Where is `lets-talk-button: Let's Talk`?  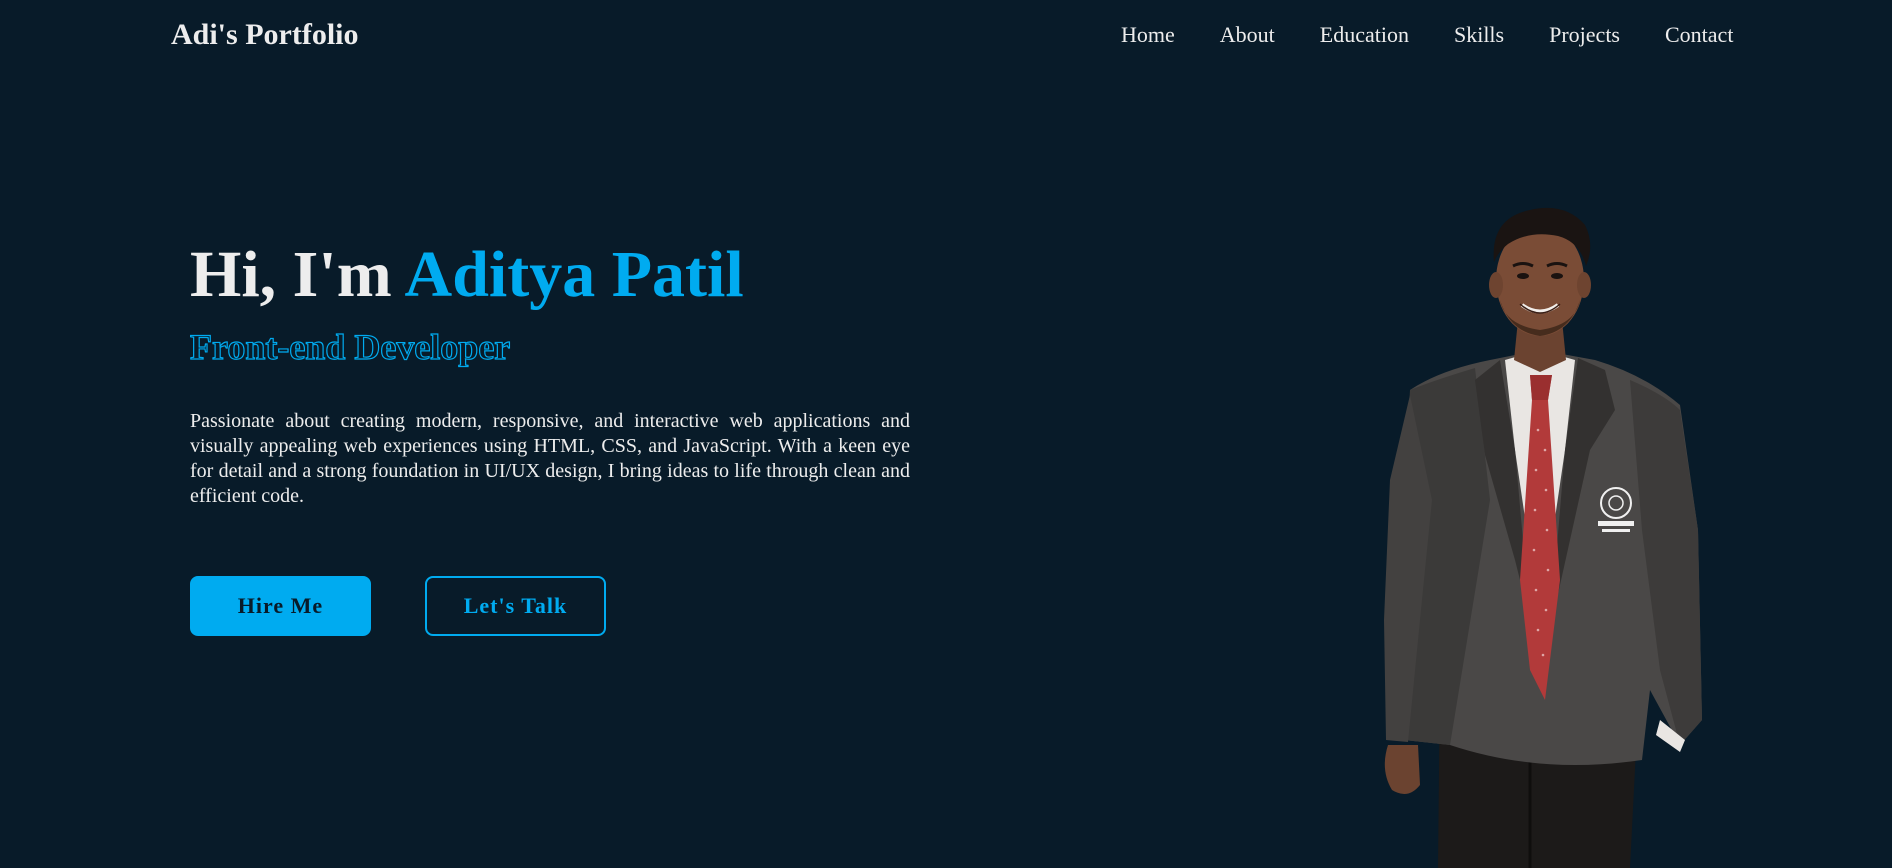 lets-talk-button: Let's Talk is located at coordinates (515, 606).